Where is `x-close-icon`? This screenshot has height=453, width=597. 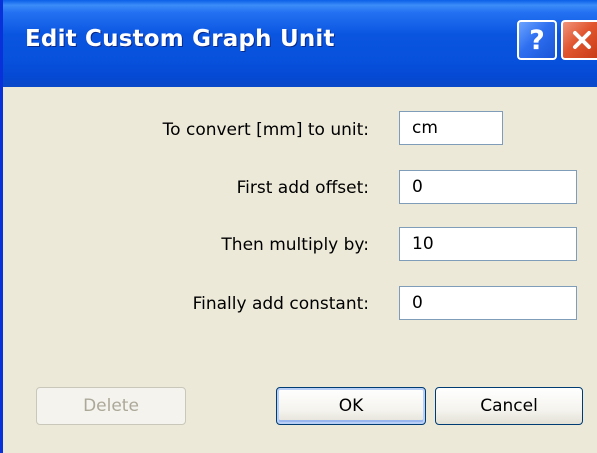 x-close-icon is located at coordinates (582, 40).